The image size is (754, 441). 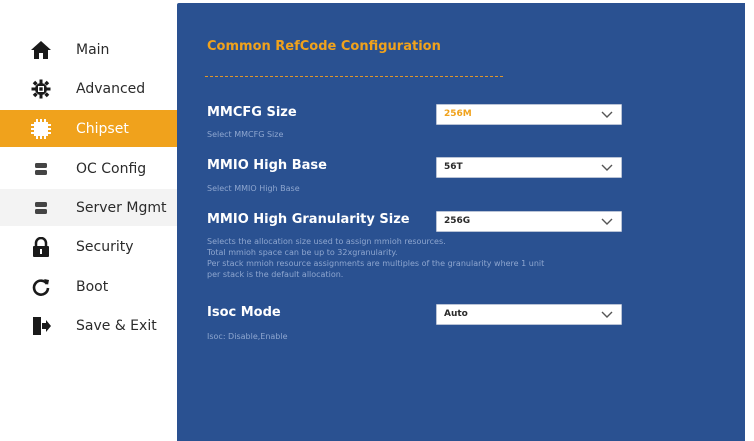 I want to click on sidebar-item-label: Chipset, so click(x=102, y=128).